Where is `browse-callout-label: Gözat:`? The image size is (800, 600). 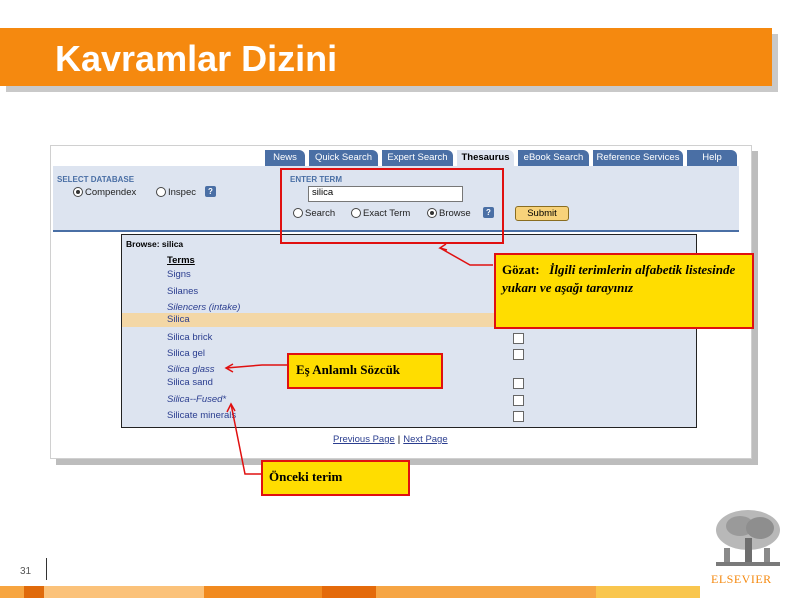
browse-callout-label: Gözat: is located at coordinates (521, 269).